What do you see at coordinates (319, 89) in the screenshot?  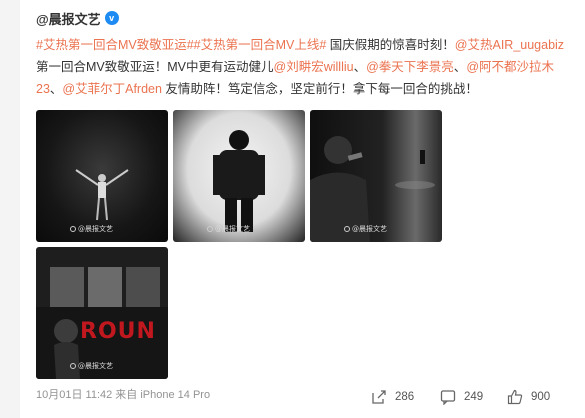 I see `post-text-segment: 友情助阵！笃定信念，坚定前行！拿下每一回合的挑战！` at bounding box center [319, 89].